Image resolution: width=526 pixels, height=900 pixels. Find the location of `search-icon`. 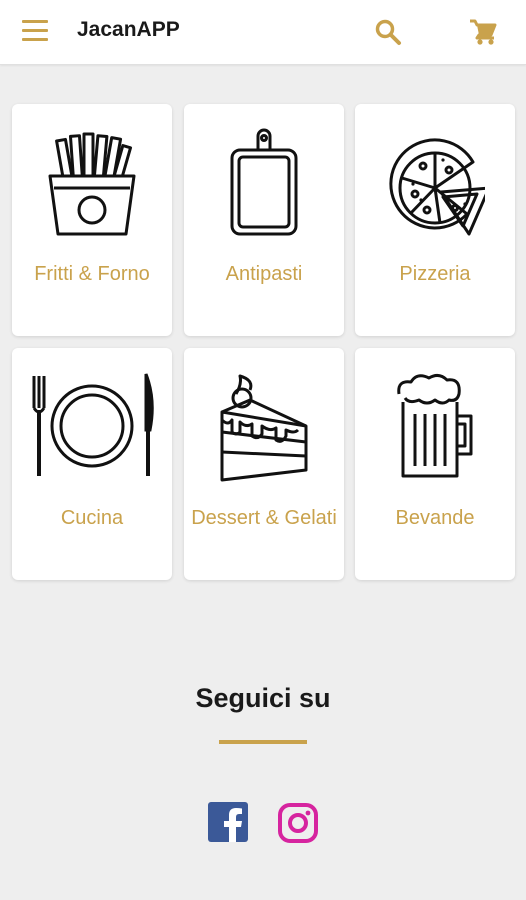

search-icon is located at coordinates (388, 32).